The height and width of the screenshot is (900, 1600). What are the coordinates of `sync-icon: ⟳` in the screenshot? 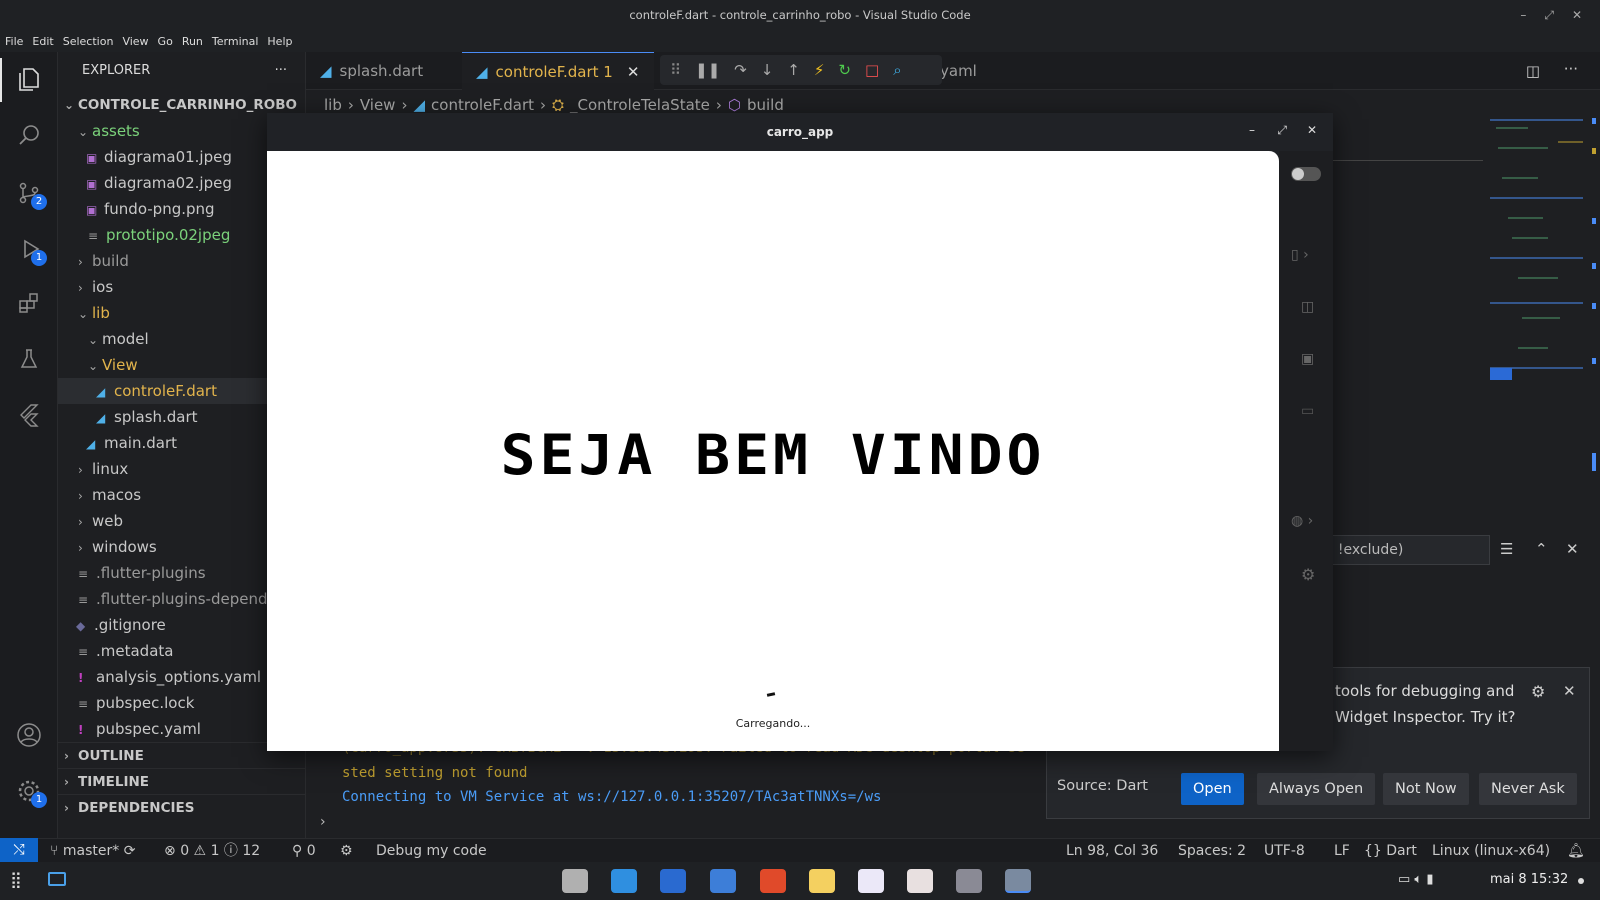 It's located at (130, 851).